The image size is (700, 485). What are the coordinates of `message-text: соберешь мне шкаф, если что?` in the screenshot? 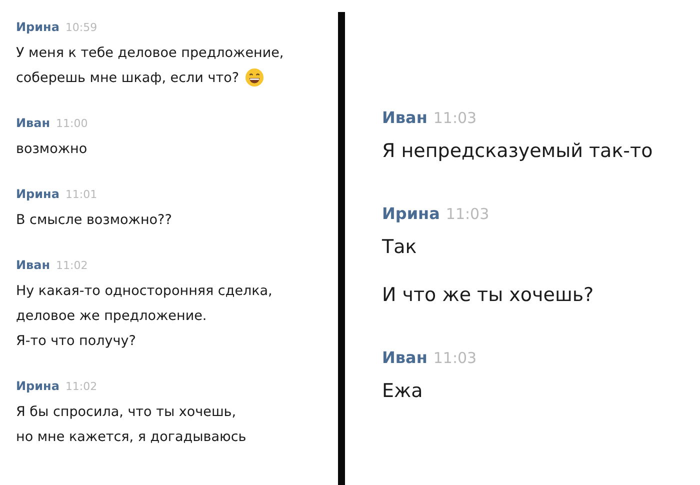 It's located at (127, 78).